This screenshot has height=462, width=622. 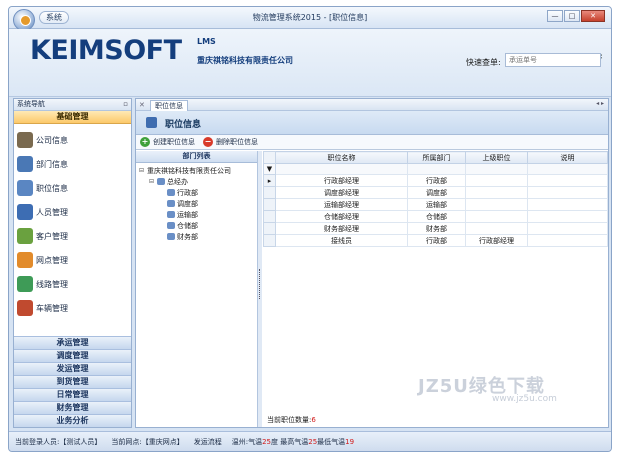 I want to click on maximize-button: □, so click(x=572, y=16).